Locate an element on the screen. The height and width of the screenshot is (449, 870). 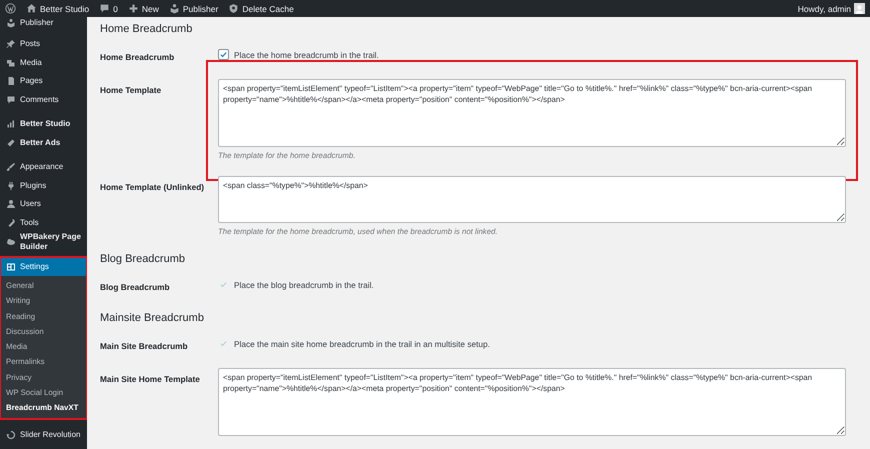
field-label: Main Site Home Template is located at coordinates (150, 379).